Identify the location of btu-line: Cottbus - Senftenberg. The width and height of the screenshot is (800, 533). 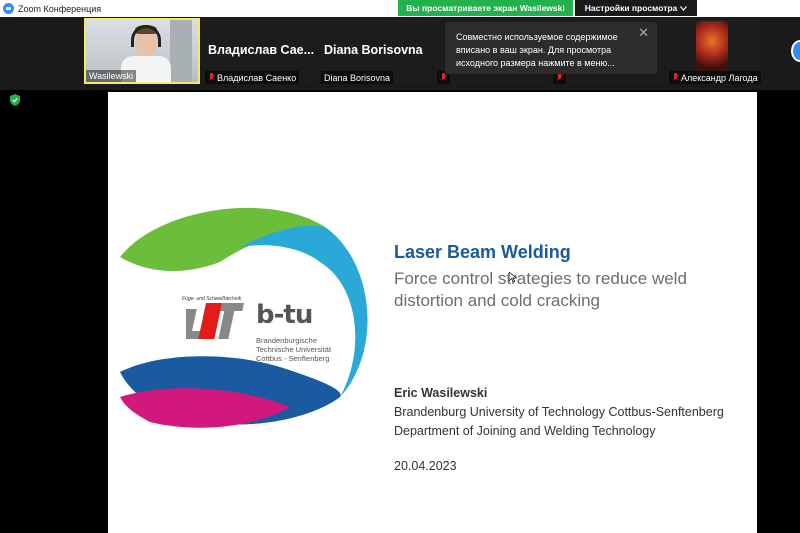
(293, 358).